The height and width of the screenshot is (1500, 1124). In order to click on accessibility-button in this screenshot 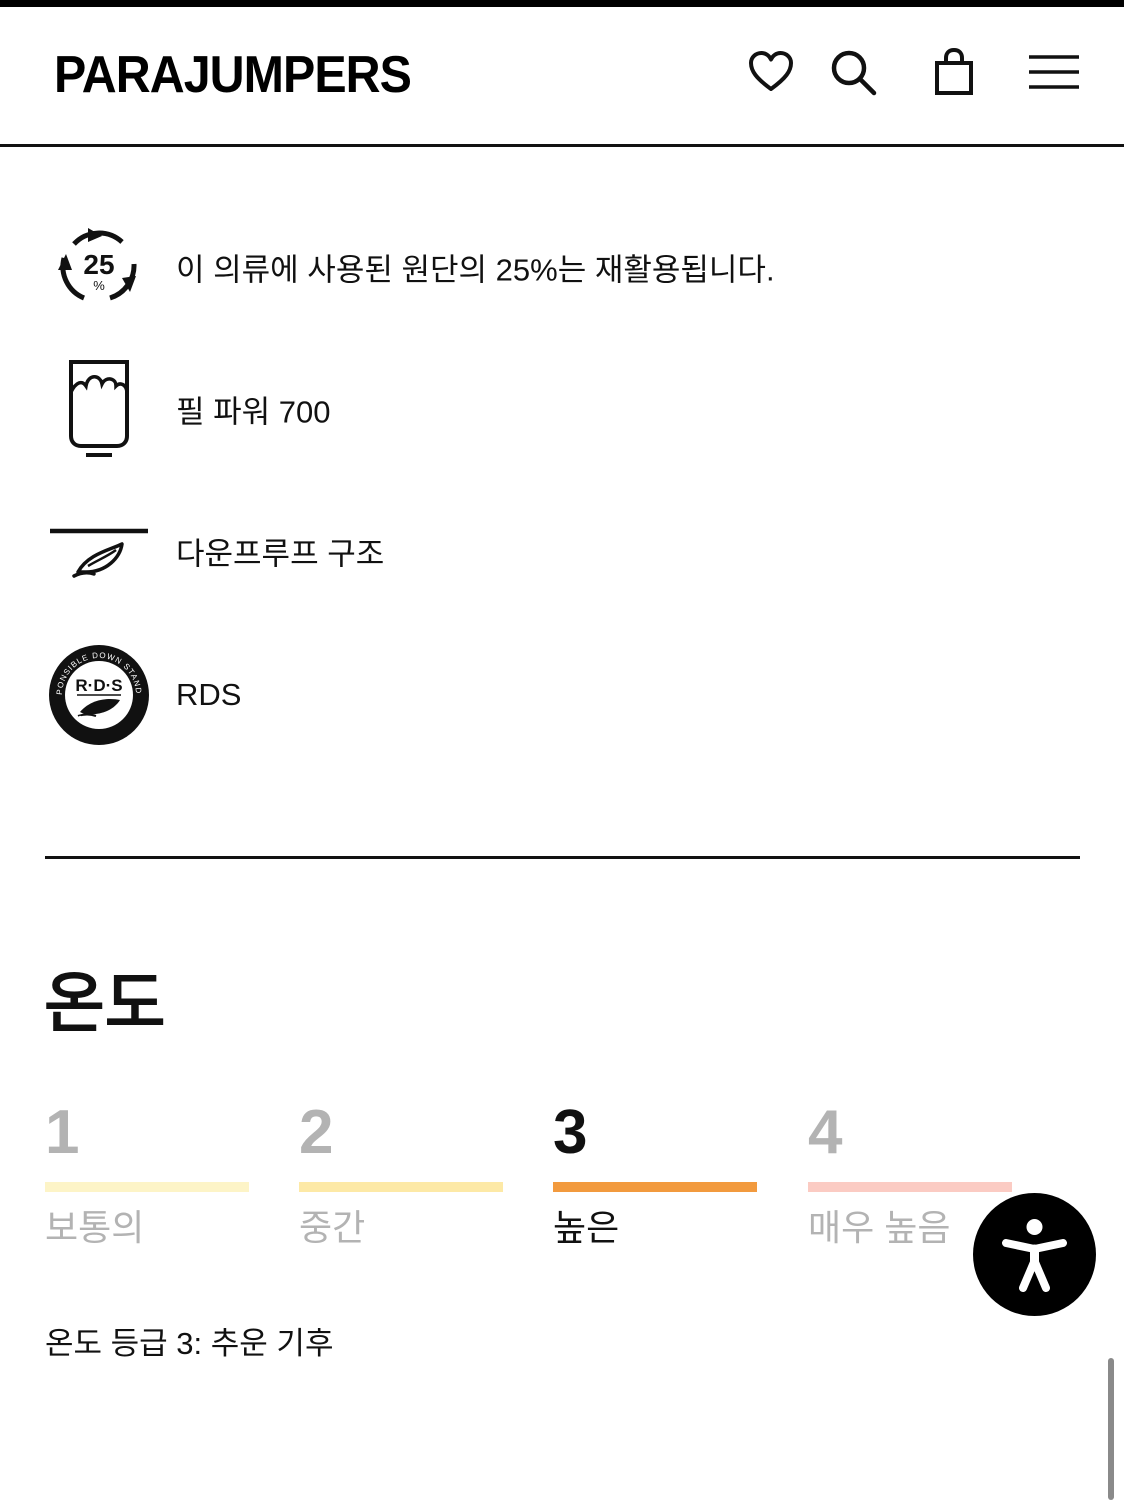, I will do `click(1034, 1254)`.